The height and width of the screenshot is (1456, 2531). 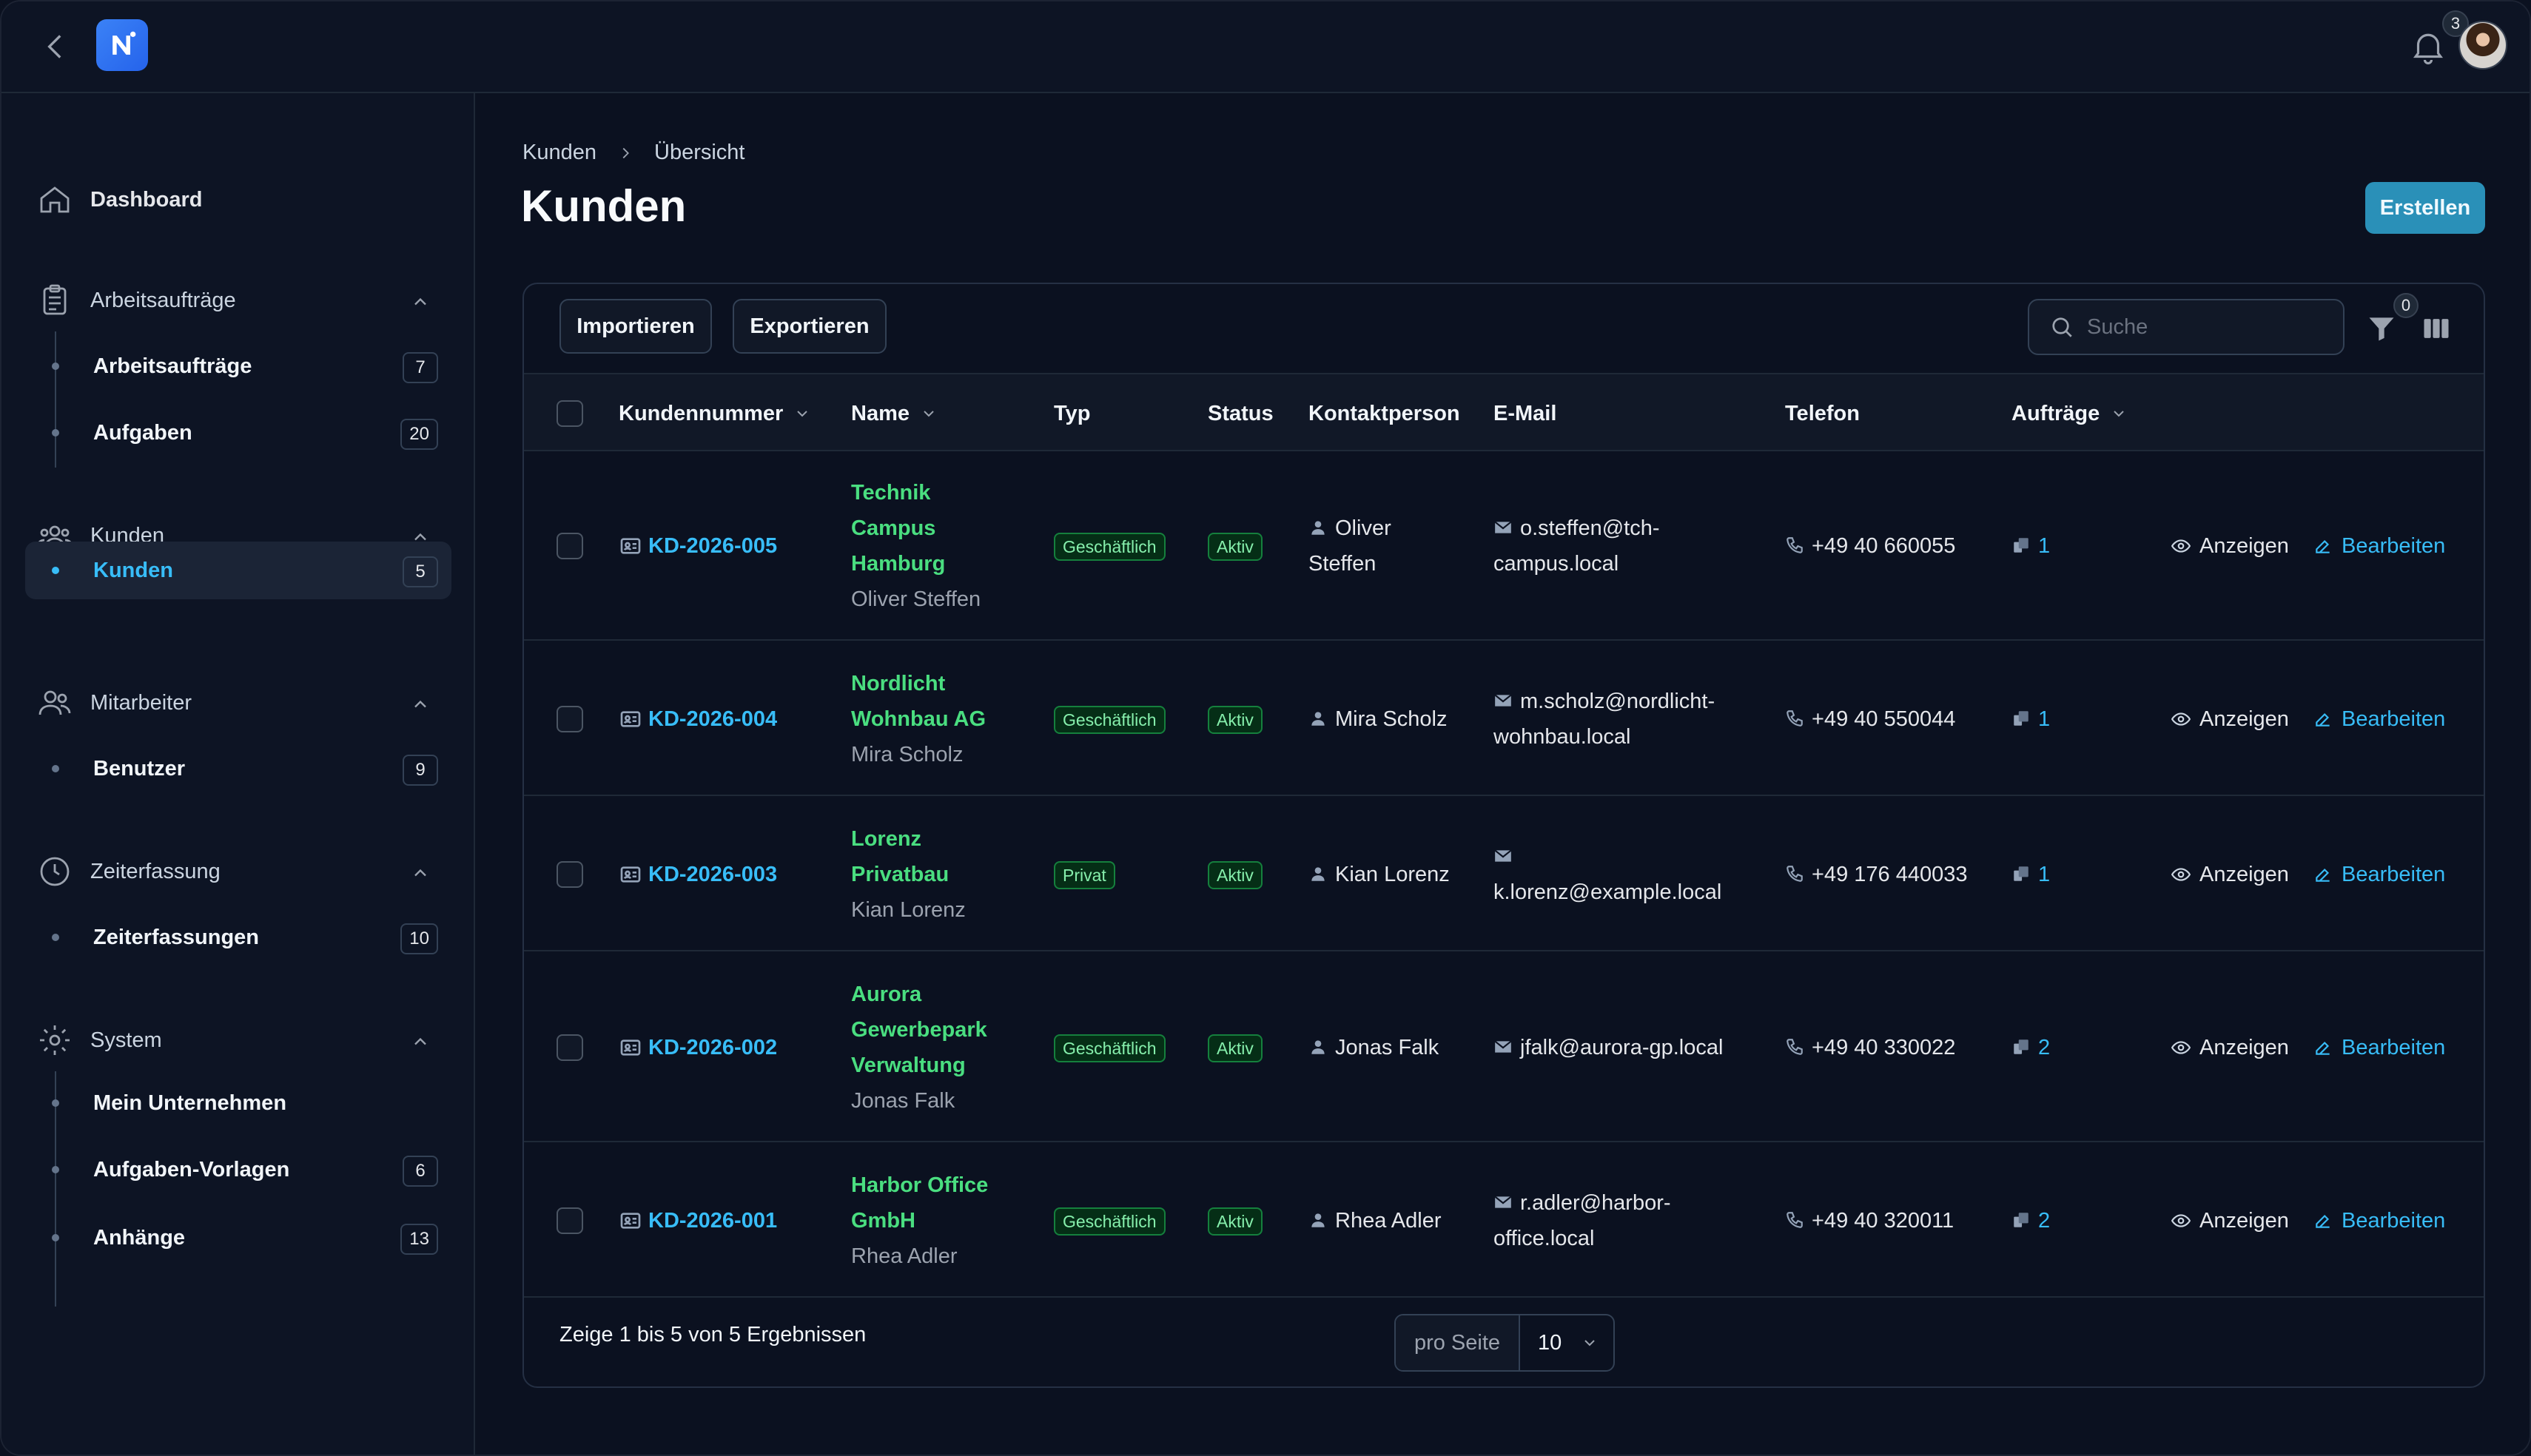 I want to click on per-page-value: 10, so click(x=1567, y=1343).